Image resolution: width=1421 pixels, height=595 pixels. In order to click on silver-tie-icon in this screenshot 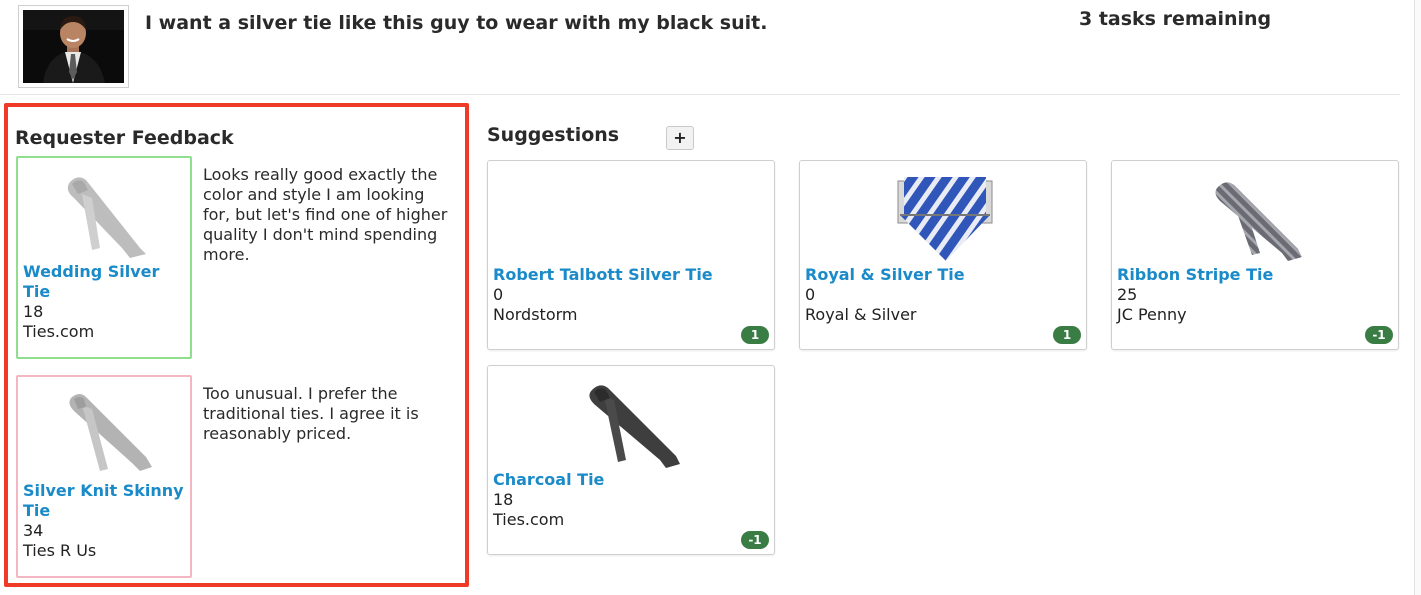, I will do `click(106, 217)`.